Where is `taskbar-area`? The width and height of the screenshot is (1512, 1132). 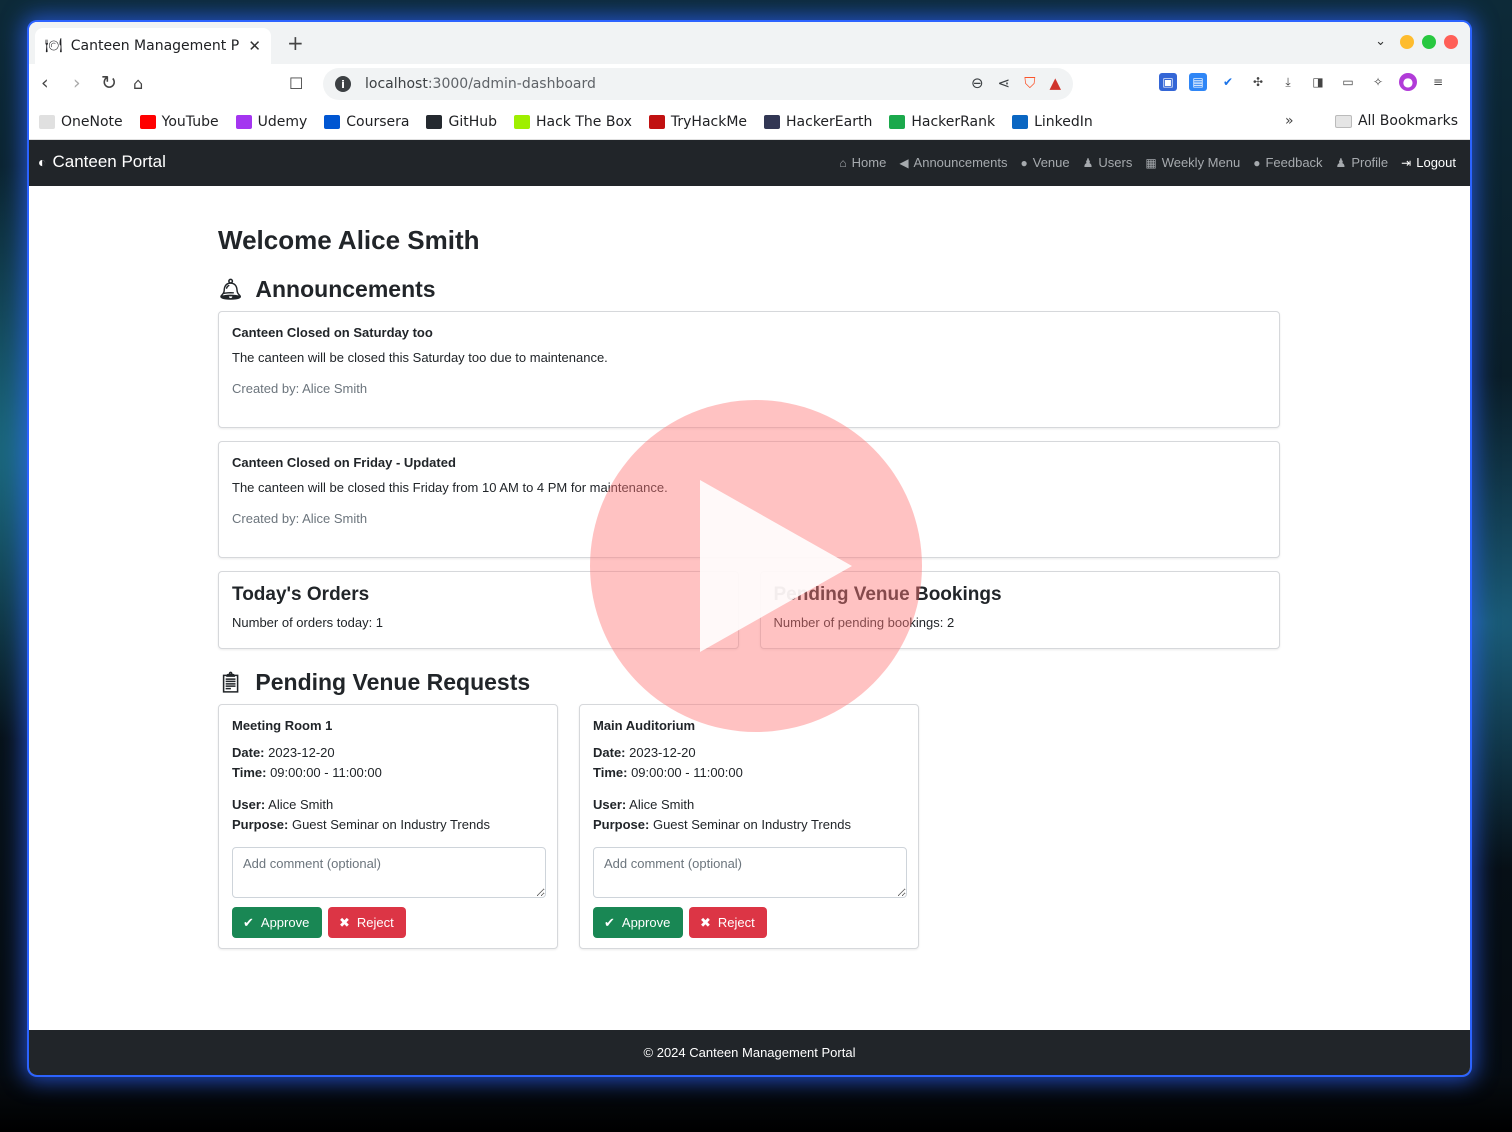
taskbar-area is located at coordinates (756, 1104).